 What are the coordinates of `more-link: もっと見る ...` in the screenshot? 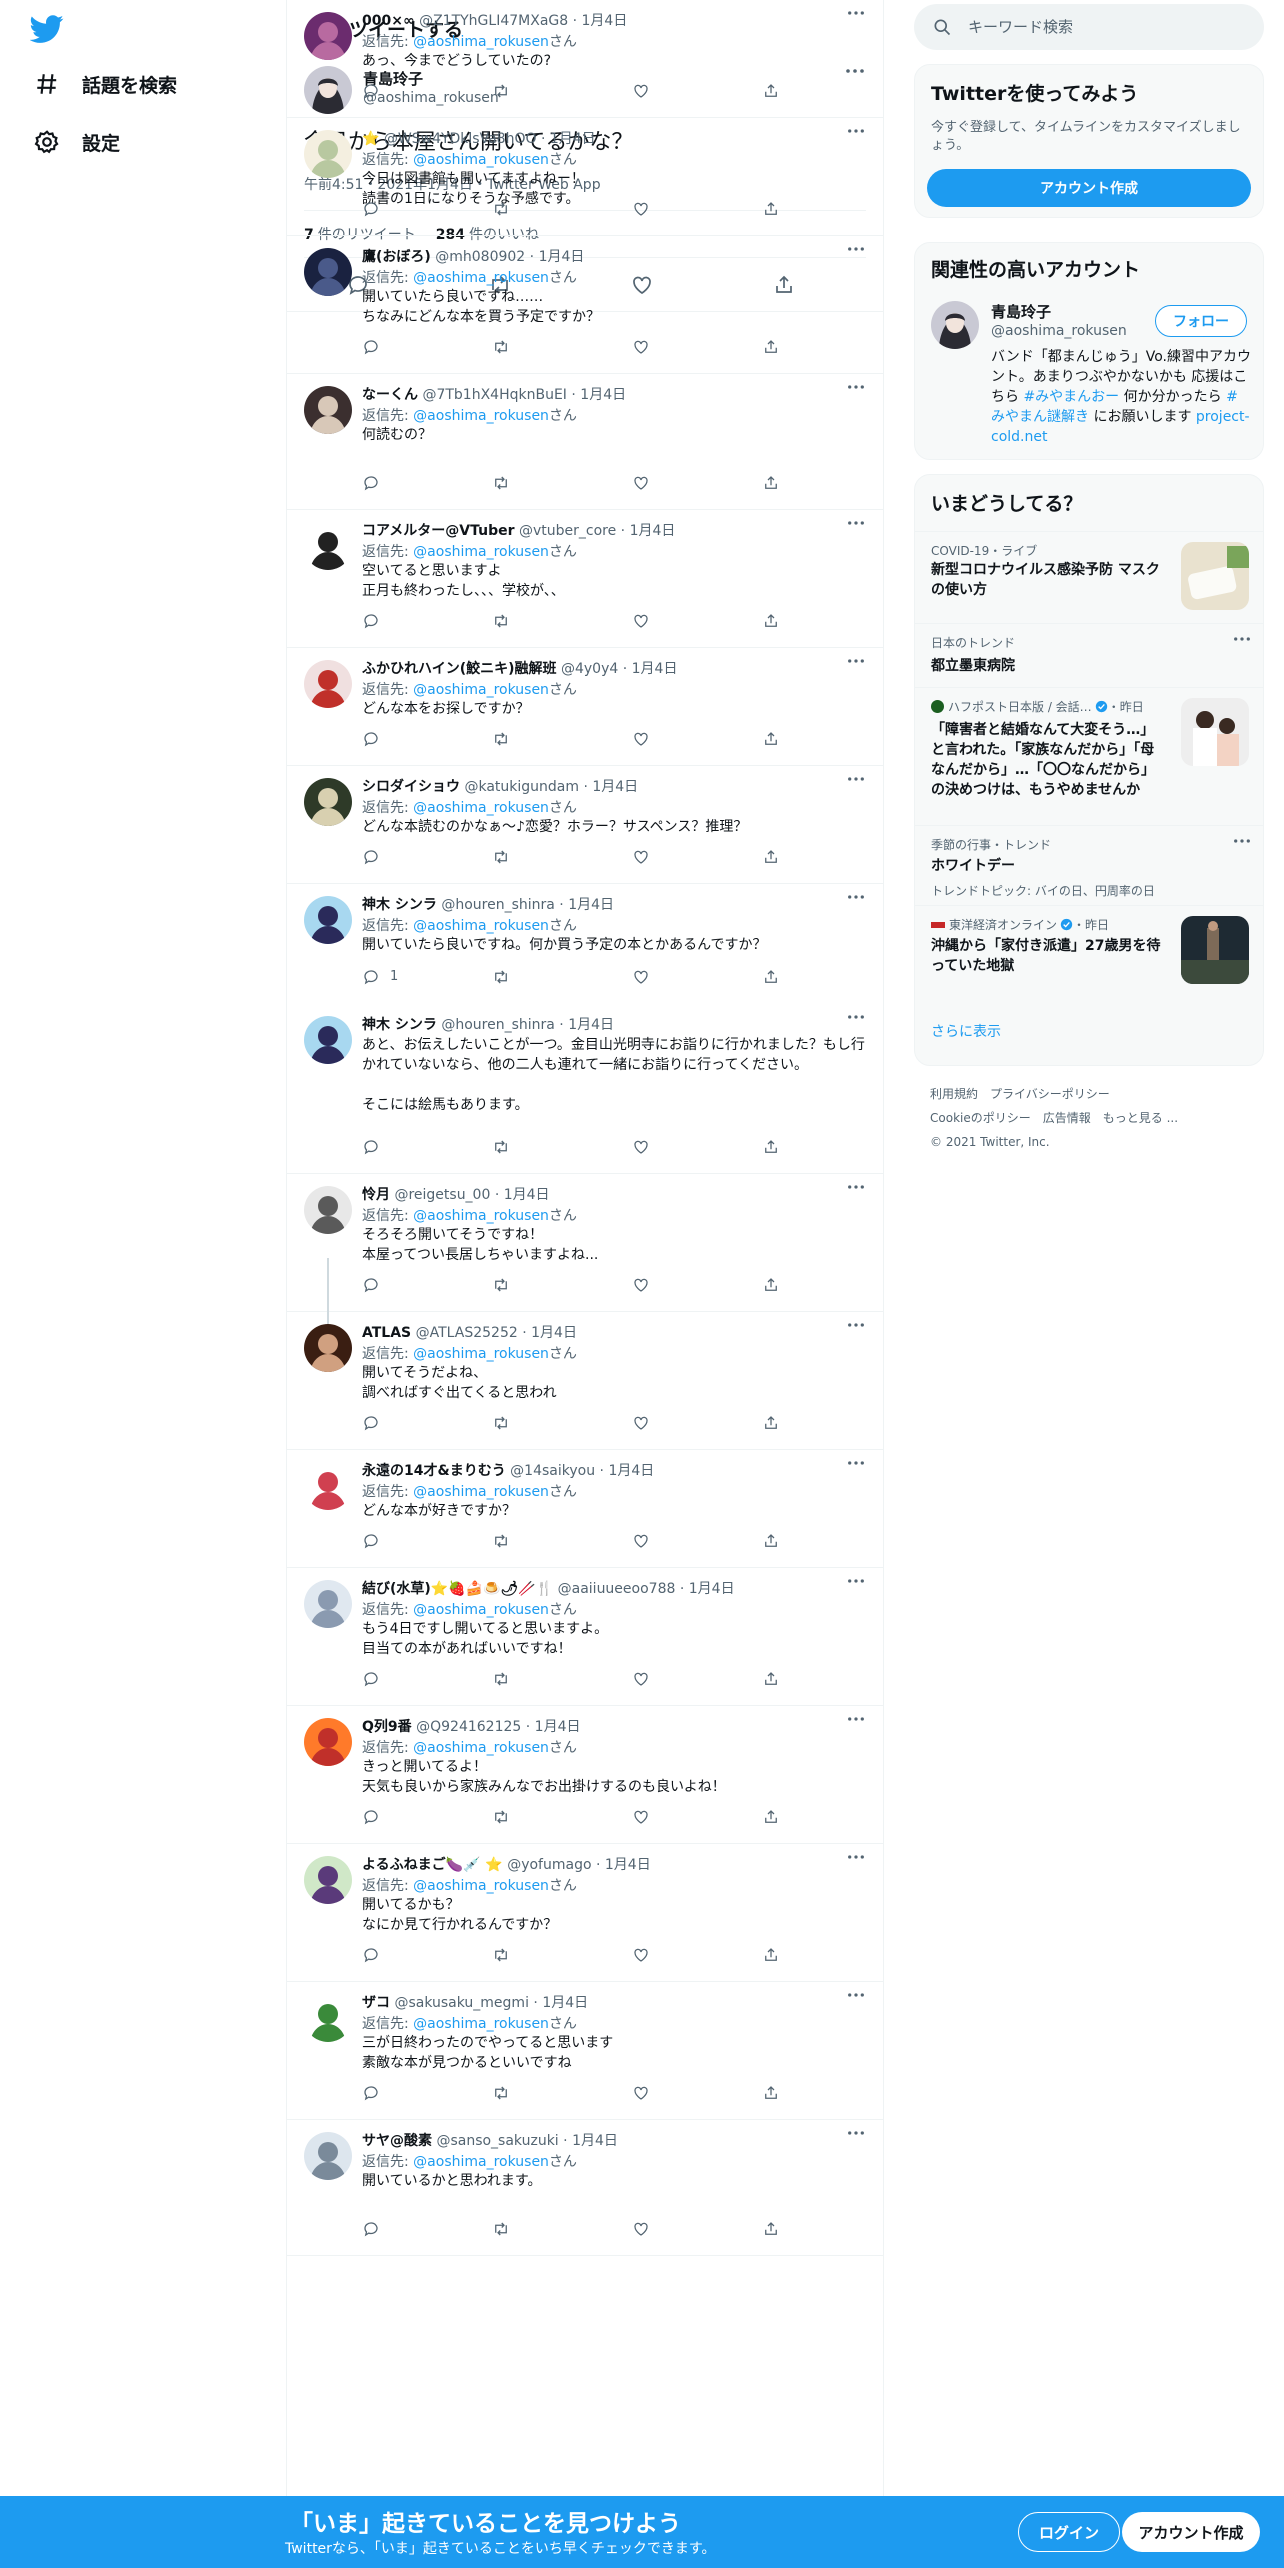 It's located at (1140, 1118).